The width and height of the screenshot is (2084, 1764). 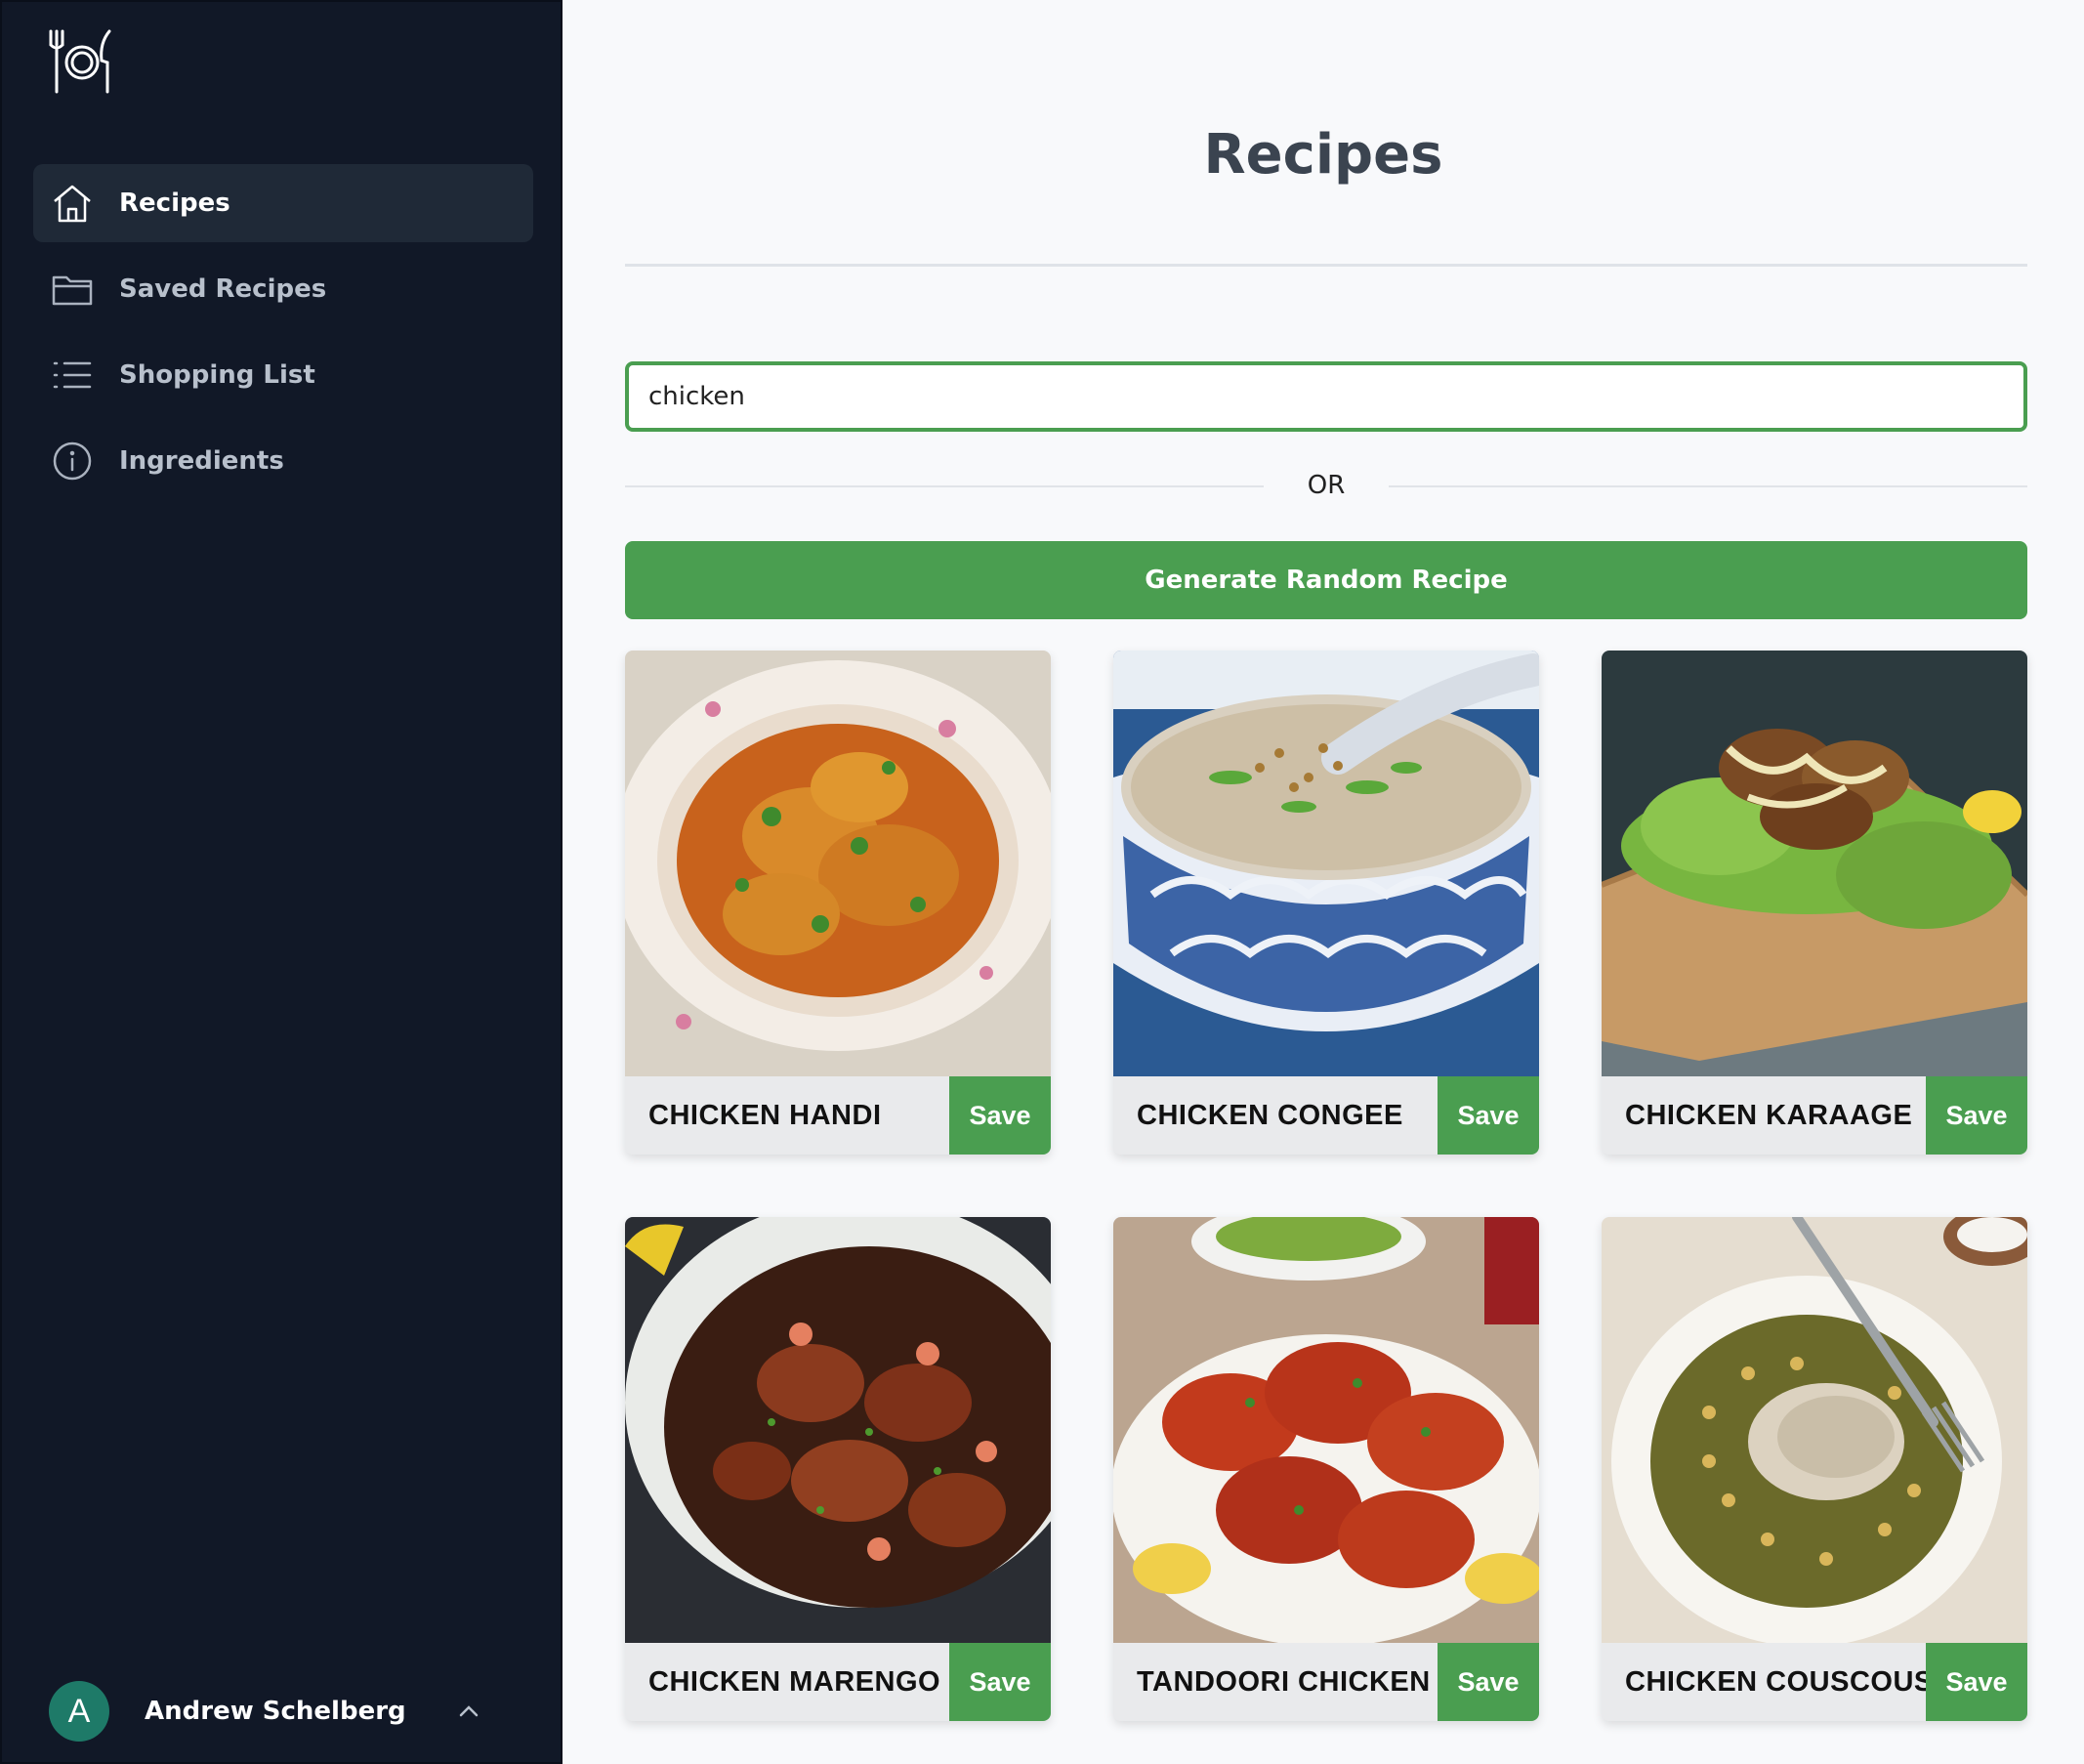 I want to click on plate-fork-knife-icon, so click(x=80, y=62).